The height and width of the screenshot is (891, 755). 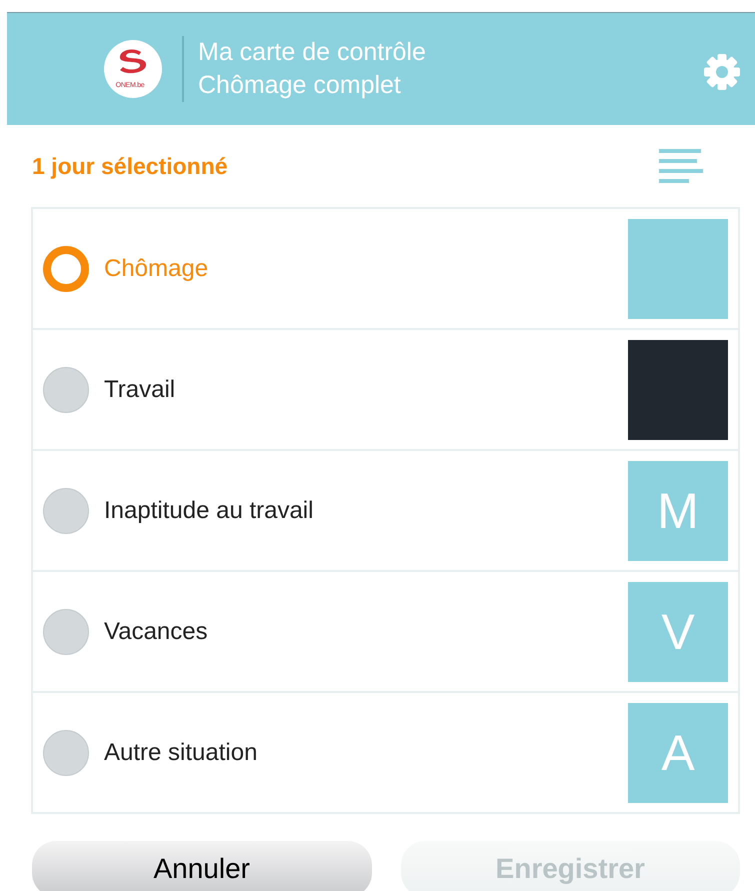 What do you see at coordinates (130, 166) in the screenshot?
I see `selection-summary: 1 jour sélectionné` at bounding box center [130, 166].